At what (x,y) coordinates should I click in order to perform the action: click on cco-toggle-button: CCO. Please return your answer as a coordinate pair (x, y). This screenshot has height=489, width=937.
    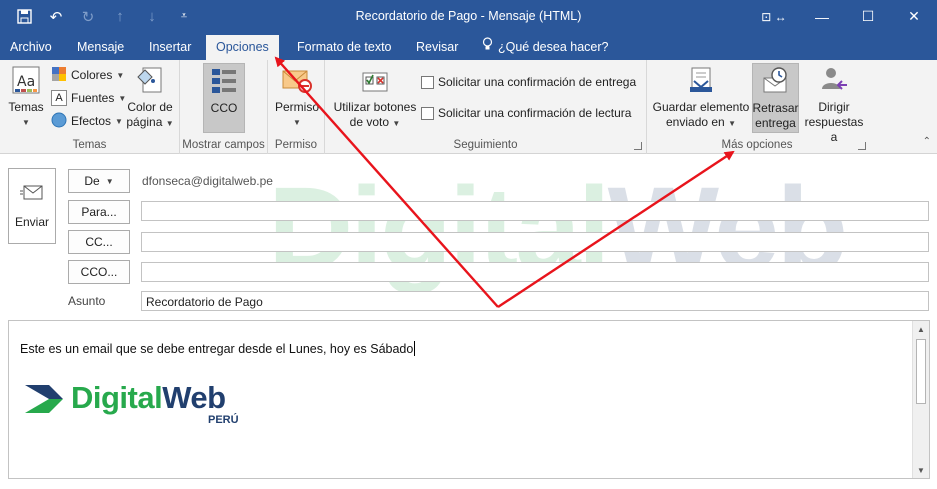
    Looking at the image, I should click on (224, 98).